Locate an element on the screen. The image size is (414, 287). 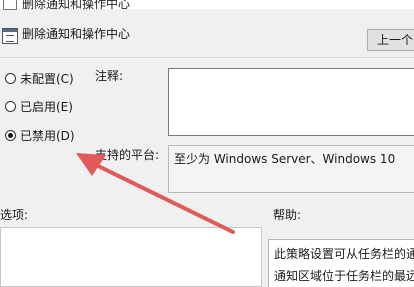
radio-disabled-circle is located at coordinates (10, 135).